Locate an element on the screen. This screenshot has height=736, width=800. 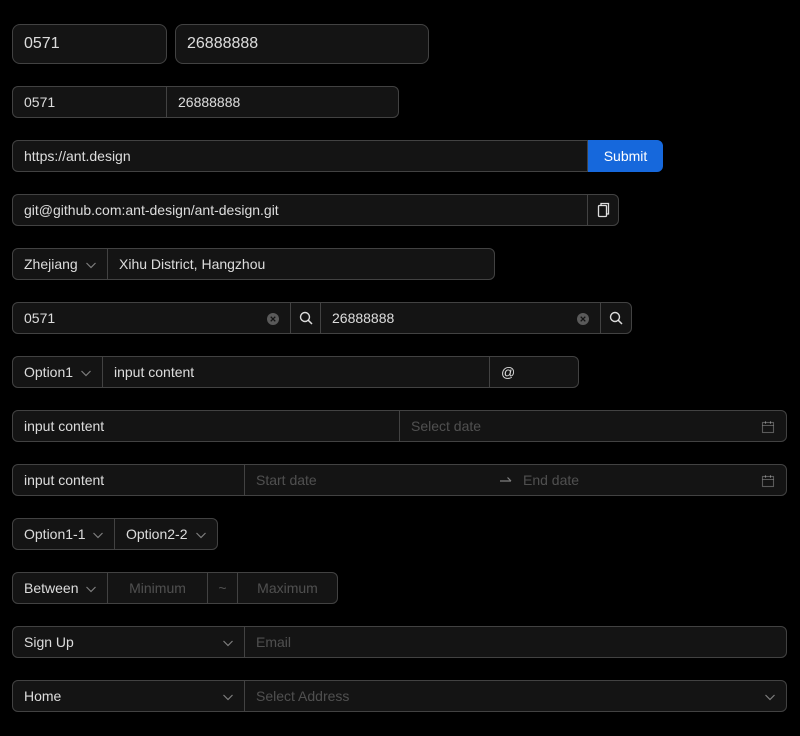
phone-input-compact-group: 0571 26888888 is located at coordinates (205, 102).